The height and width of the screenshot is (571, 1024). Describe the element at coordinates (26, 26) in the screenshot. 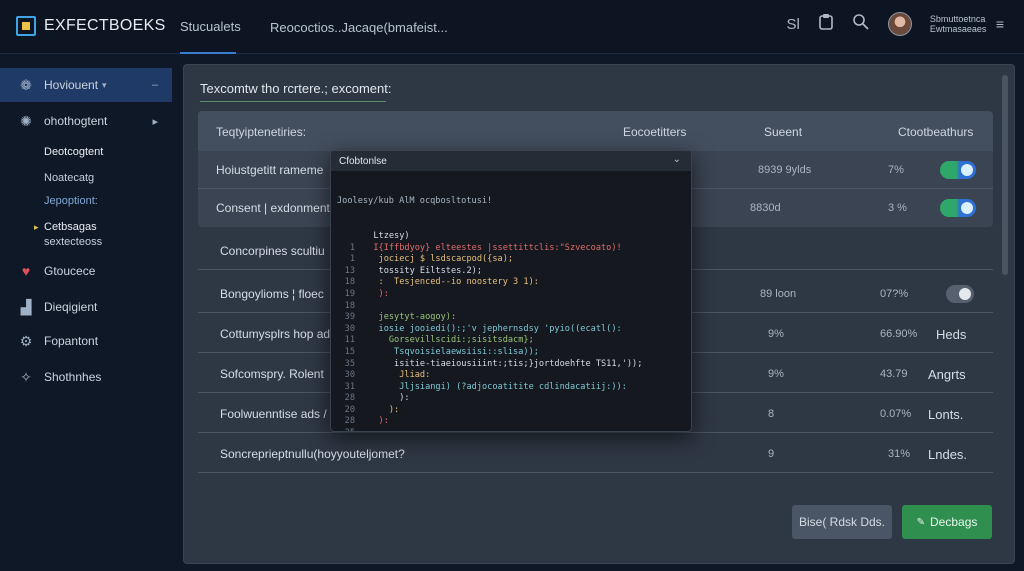

I see `brand-logo-icon` at that location.